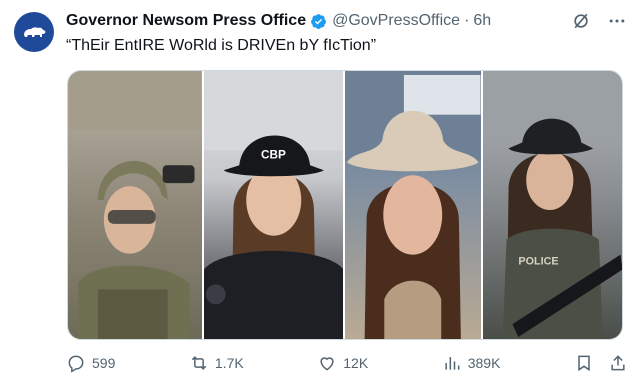 This screenshot has width=640, height=386. I want to click on reply-button: 599, so click(90, 363).